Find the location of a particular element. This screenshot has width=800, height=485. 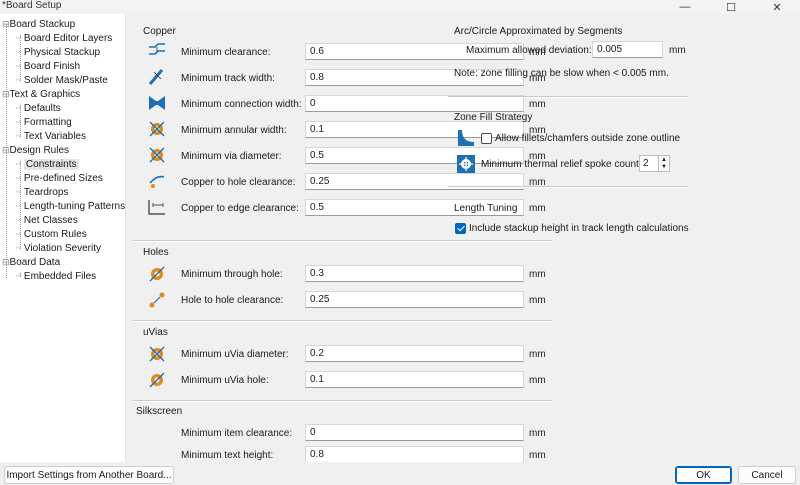

maximize-button: ☐ is located at coordinates (731, 7).